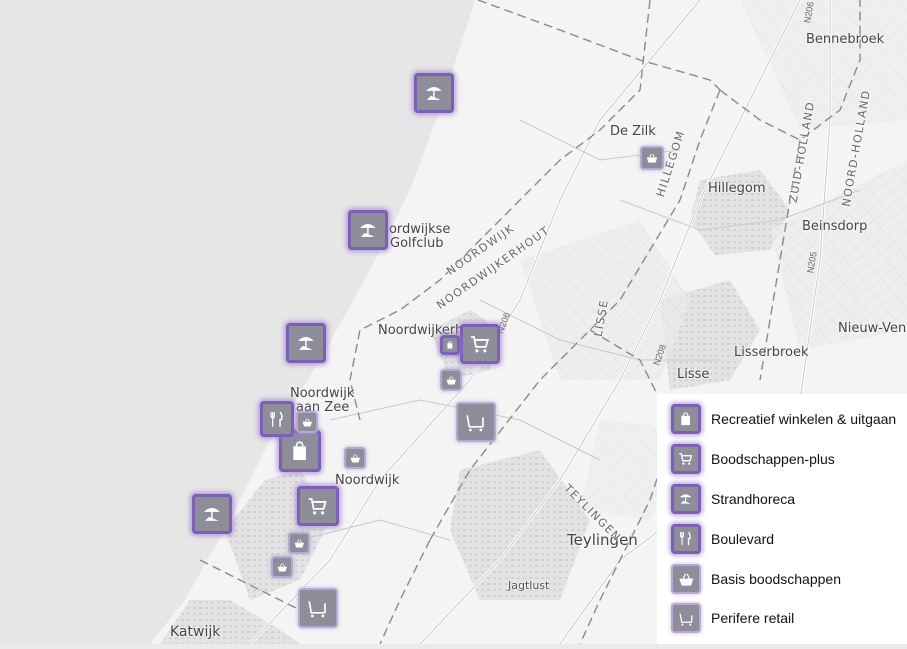  What do you see at coordinates (835, 226) in the screenshot?
I see `place-label-beinsdorp: Beinsdorp` at bounding box center [835, 226].